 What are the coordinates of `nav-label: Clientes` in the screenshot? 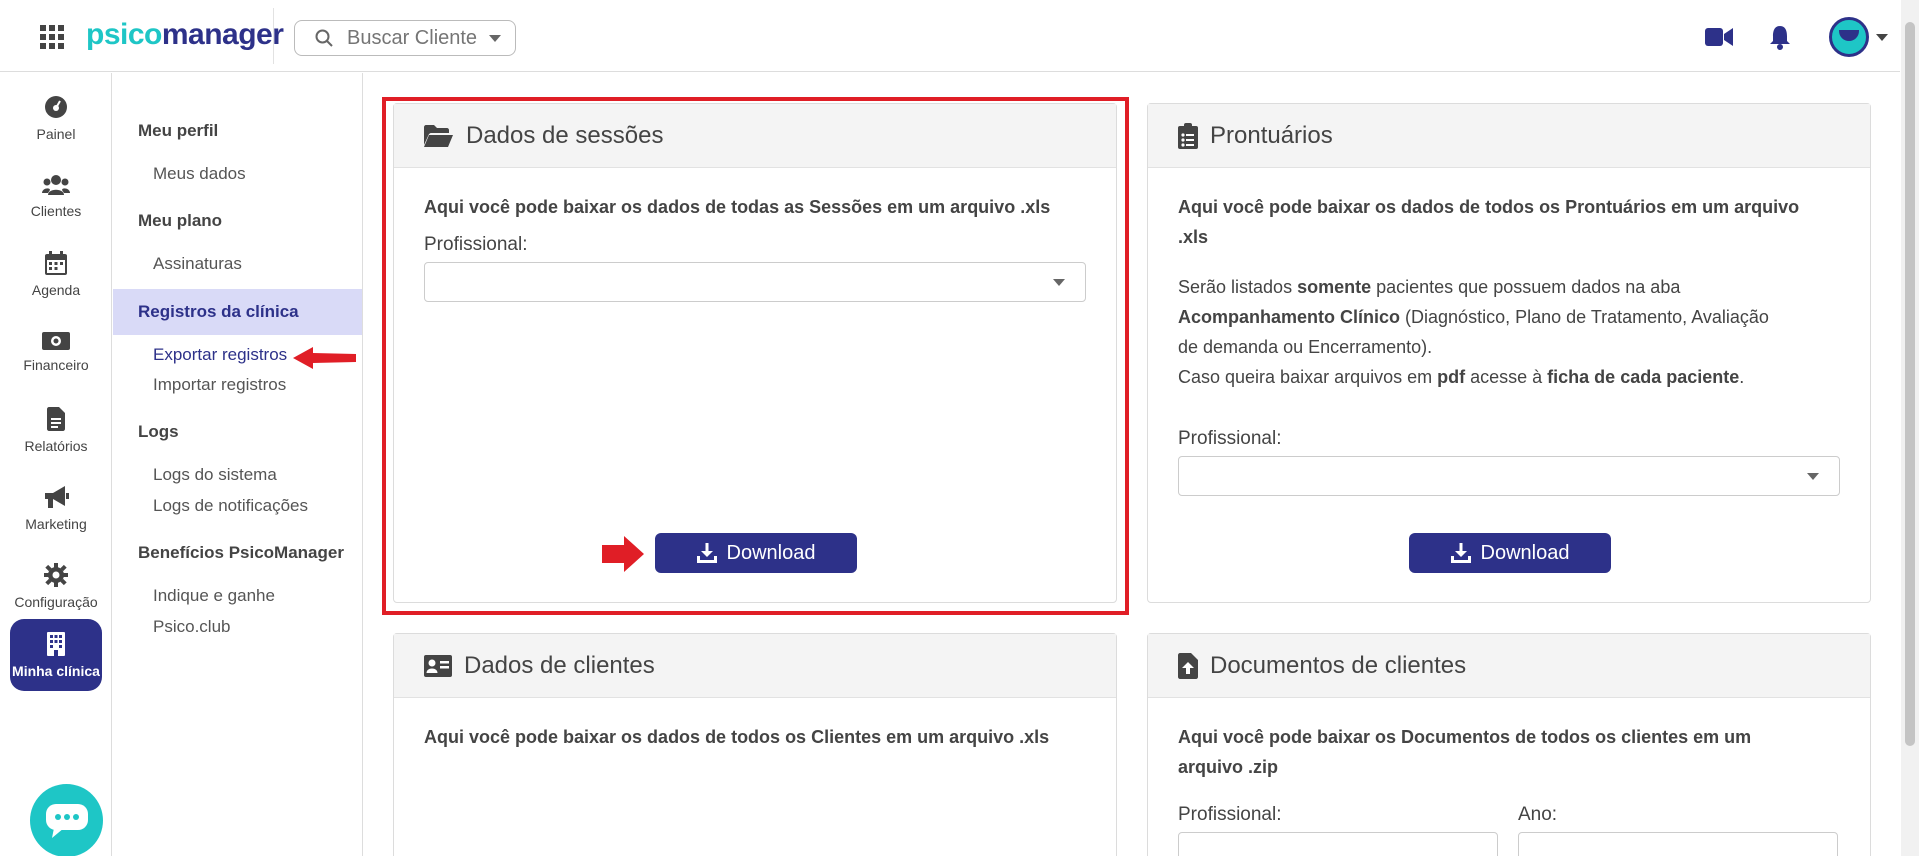 It's located at (56, 210).